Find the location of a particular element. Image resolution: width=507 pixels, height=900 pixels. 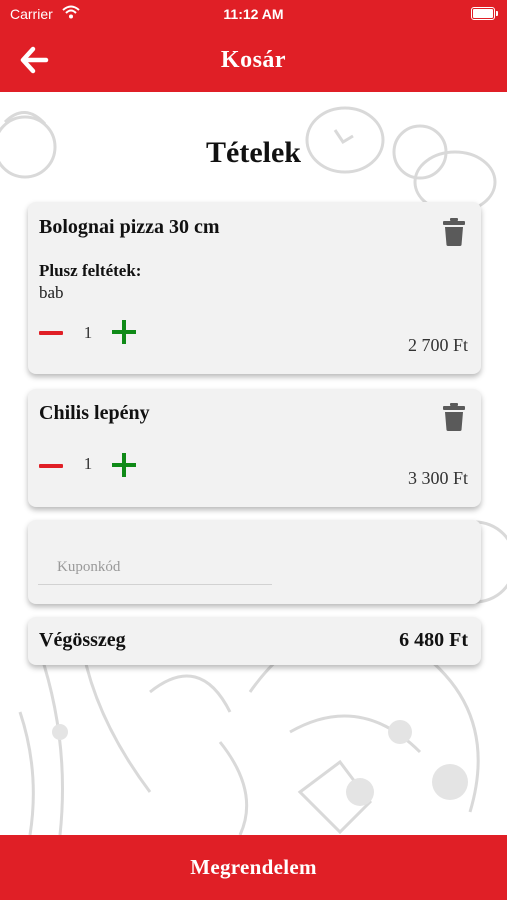

clock: 11:12 AM is located at coordinates (253, 14).